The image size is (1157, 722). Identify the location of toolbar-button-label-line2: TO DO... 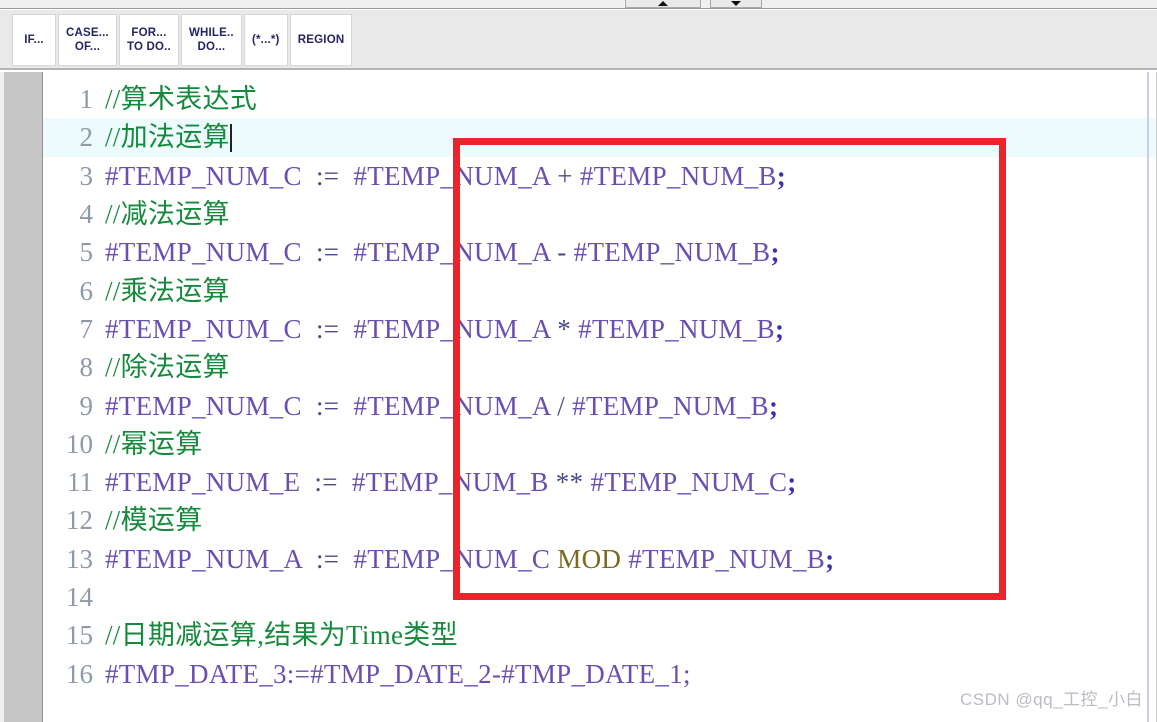
(148, 47).